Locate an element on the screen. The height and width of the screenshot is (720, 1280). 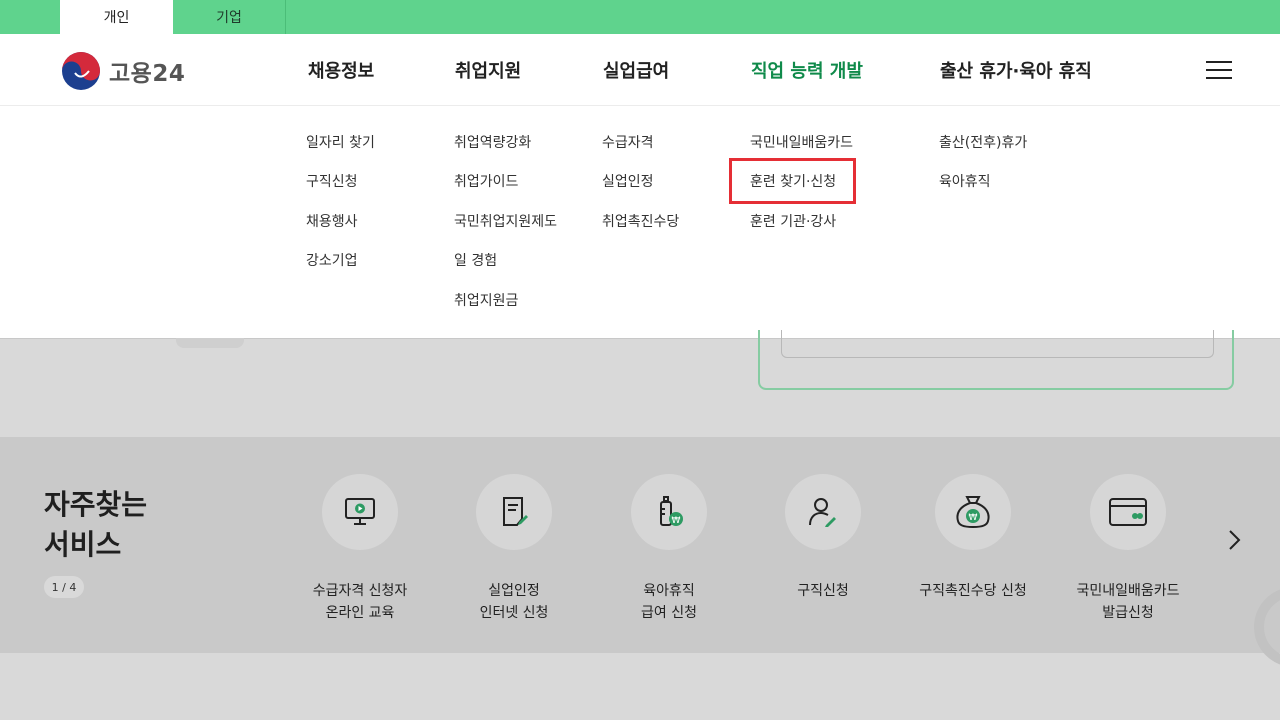
submenu-eligibility: 수급자격 is located at coordinates (628, 142).